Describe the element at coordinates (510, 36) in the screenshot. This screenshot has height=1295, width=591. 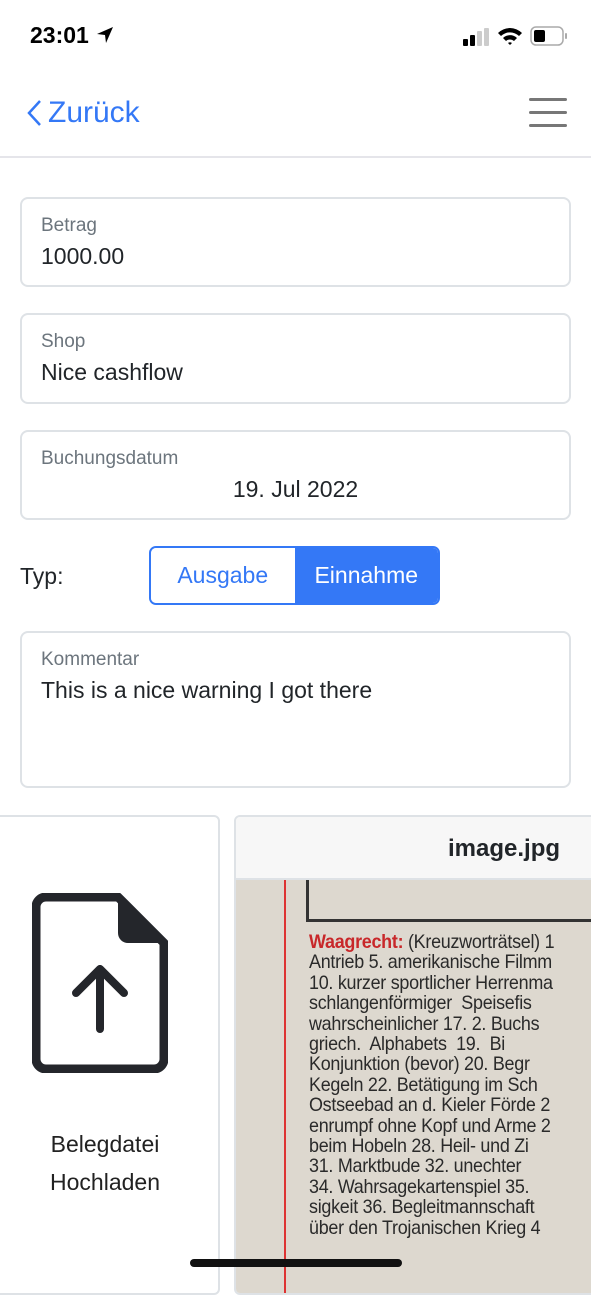
I see `wifi-icon` at that location.